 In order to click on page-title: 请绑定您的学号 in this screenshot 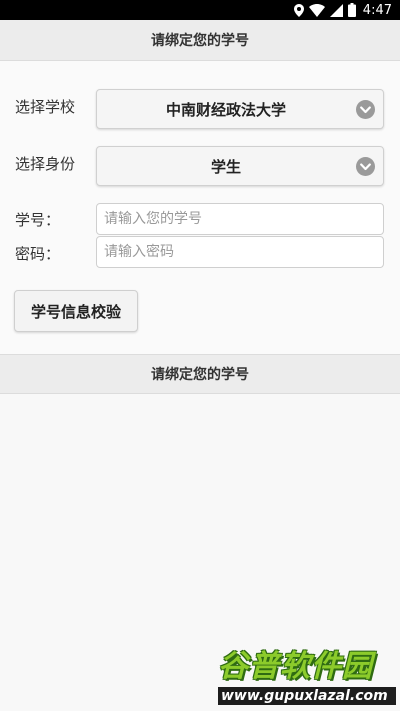, I will do `click(200, 41)`.